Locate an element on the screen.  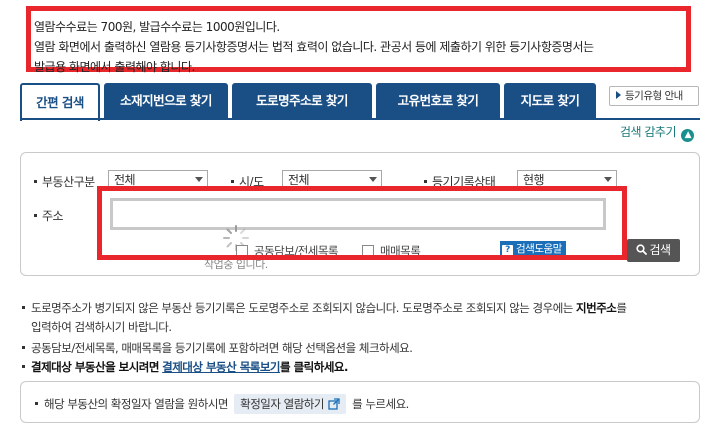
notice-line-3: 발급용 화면에서 출력해야 합니다. is located at coordinates (114, 67).